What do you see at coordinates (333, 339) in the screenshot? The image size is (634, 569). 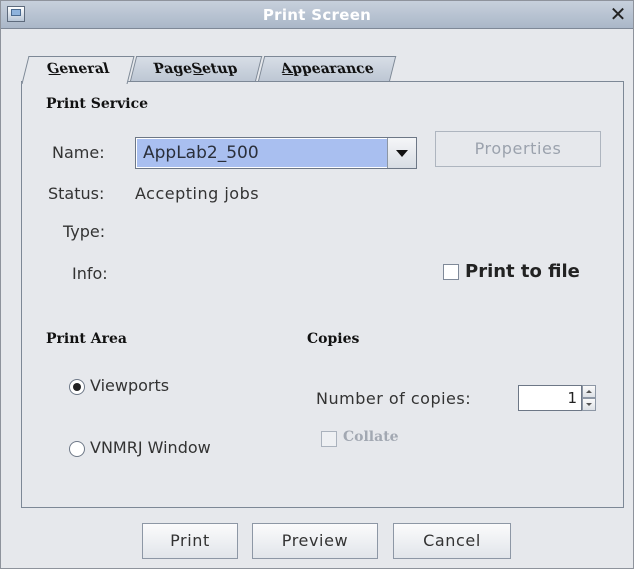 I see `copies-heading: Copies` at bounding box center [333, 339].